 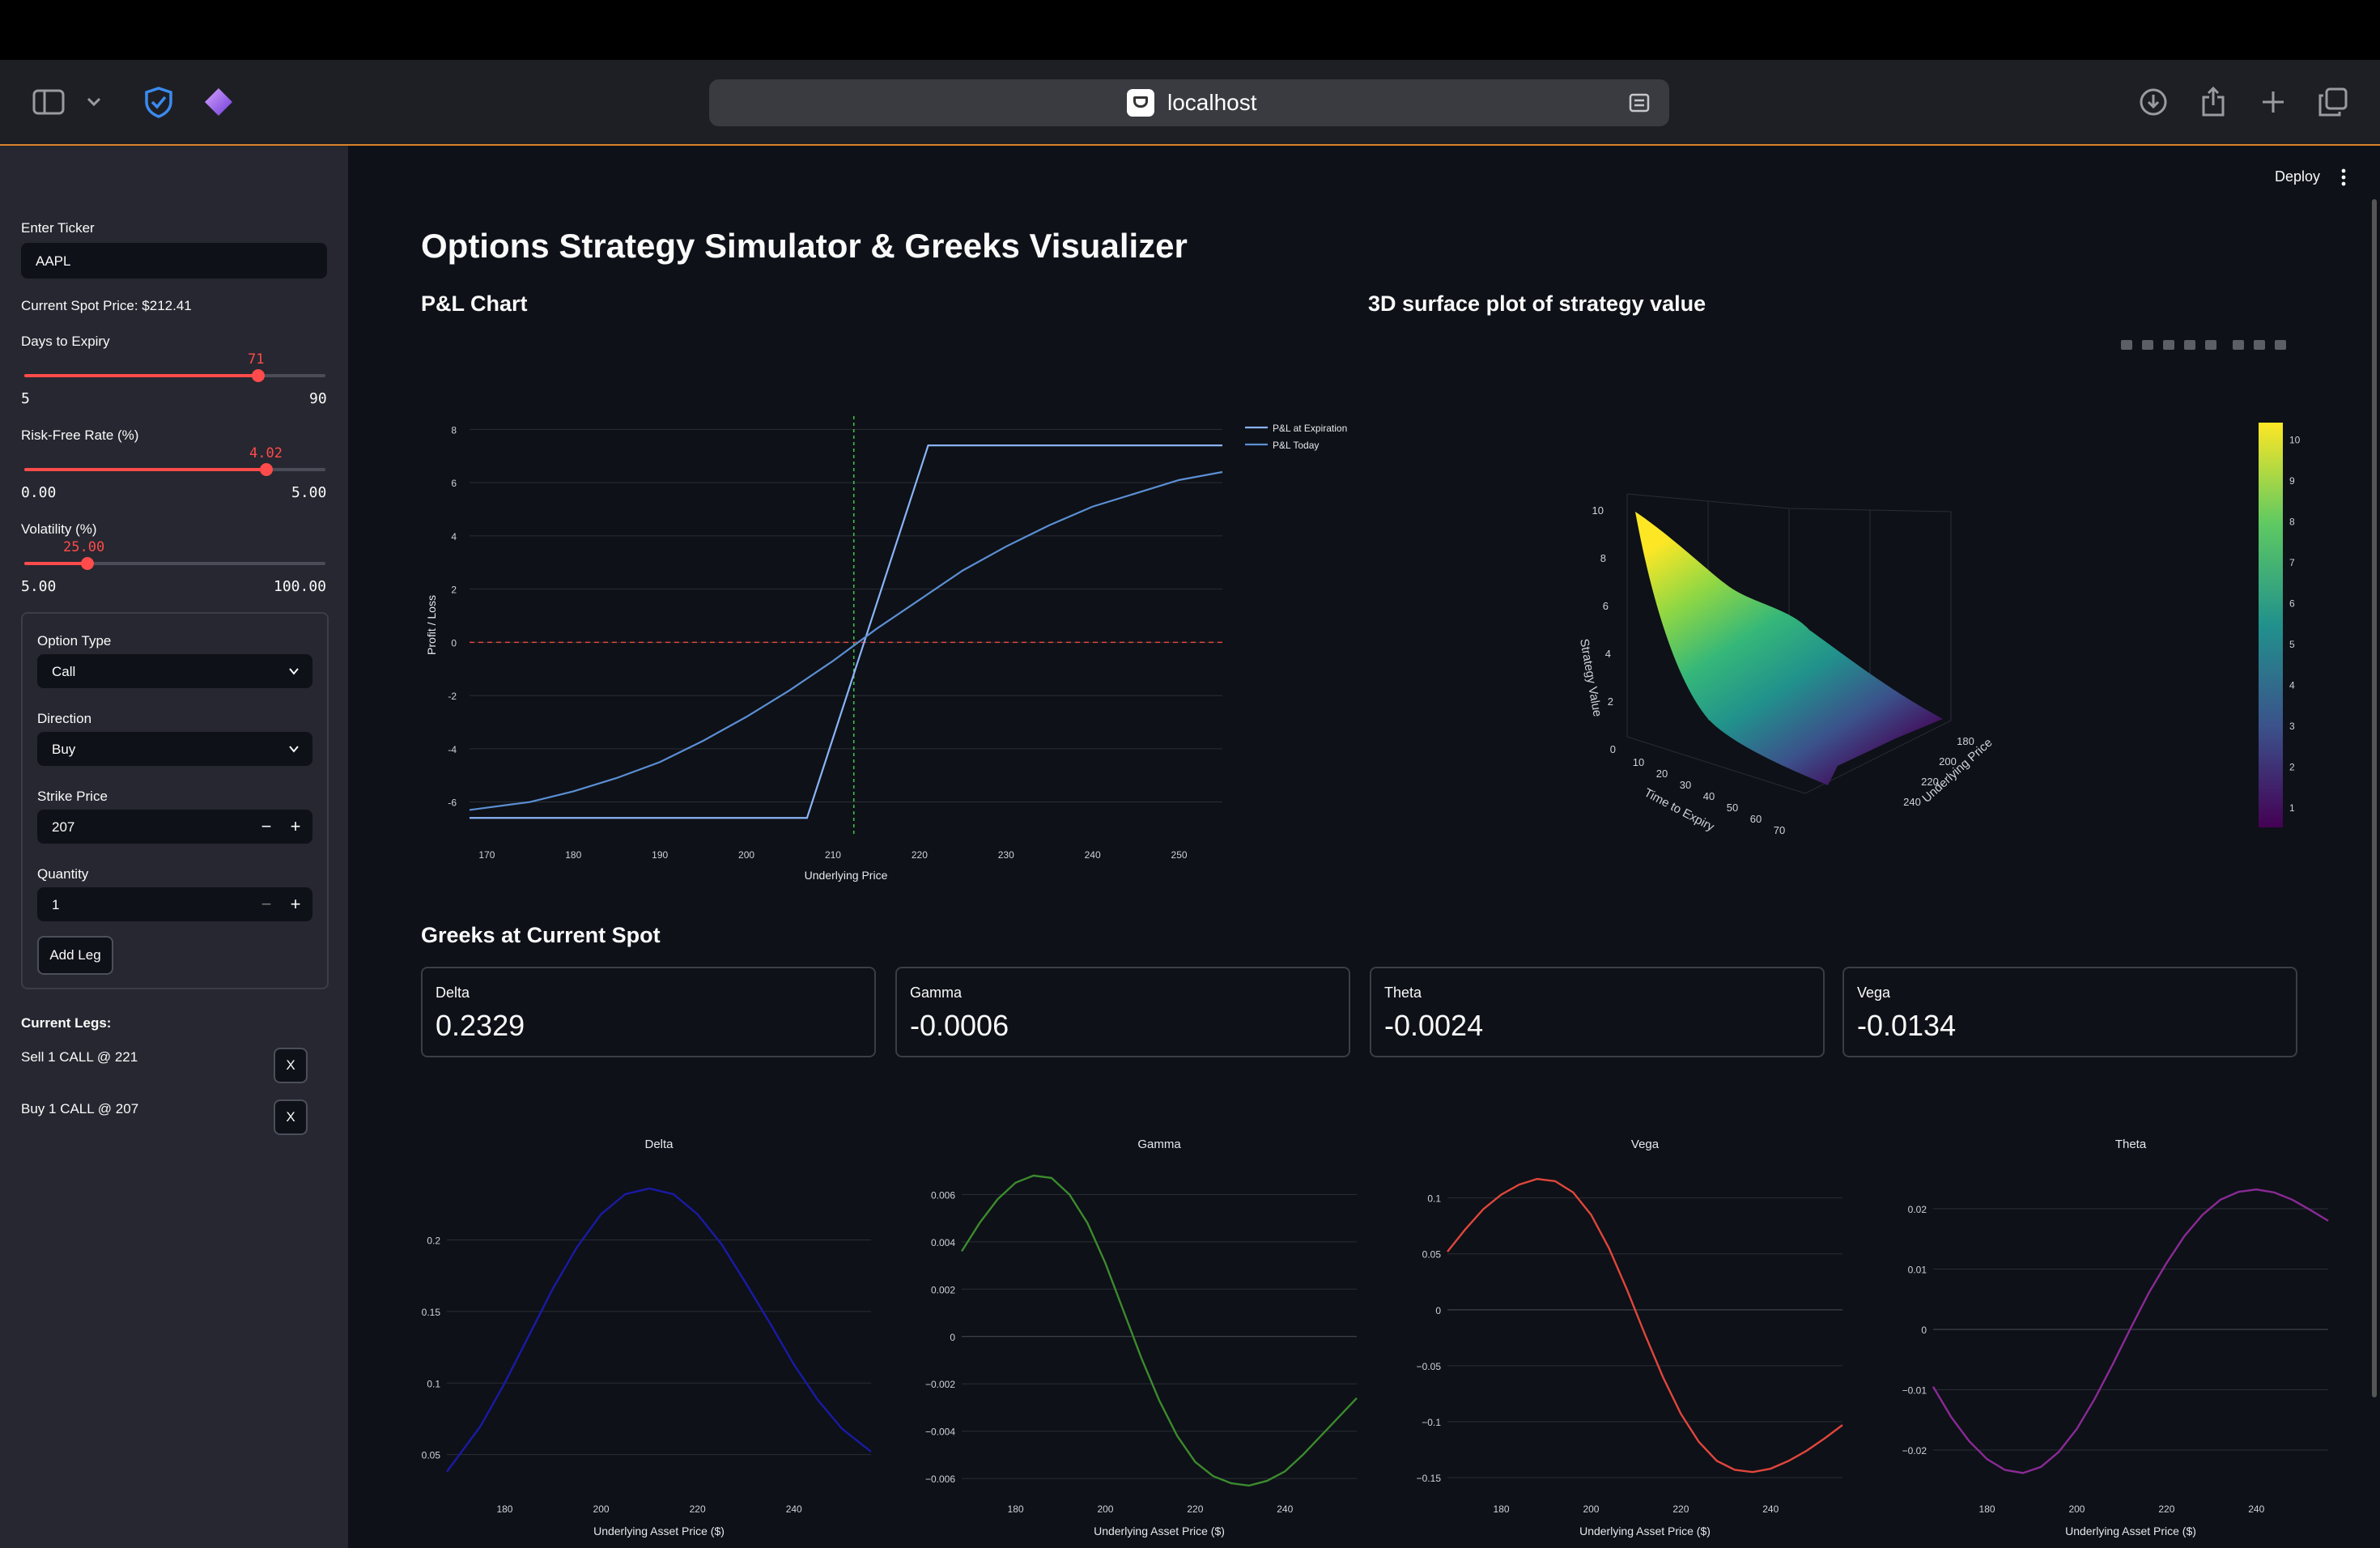 I want to click on colorbar-tick-label: 2, so click(x=2292, y=767).